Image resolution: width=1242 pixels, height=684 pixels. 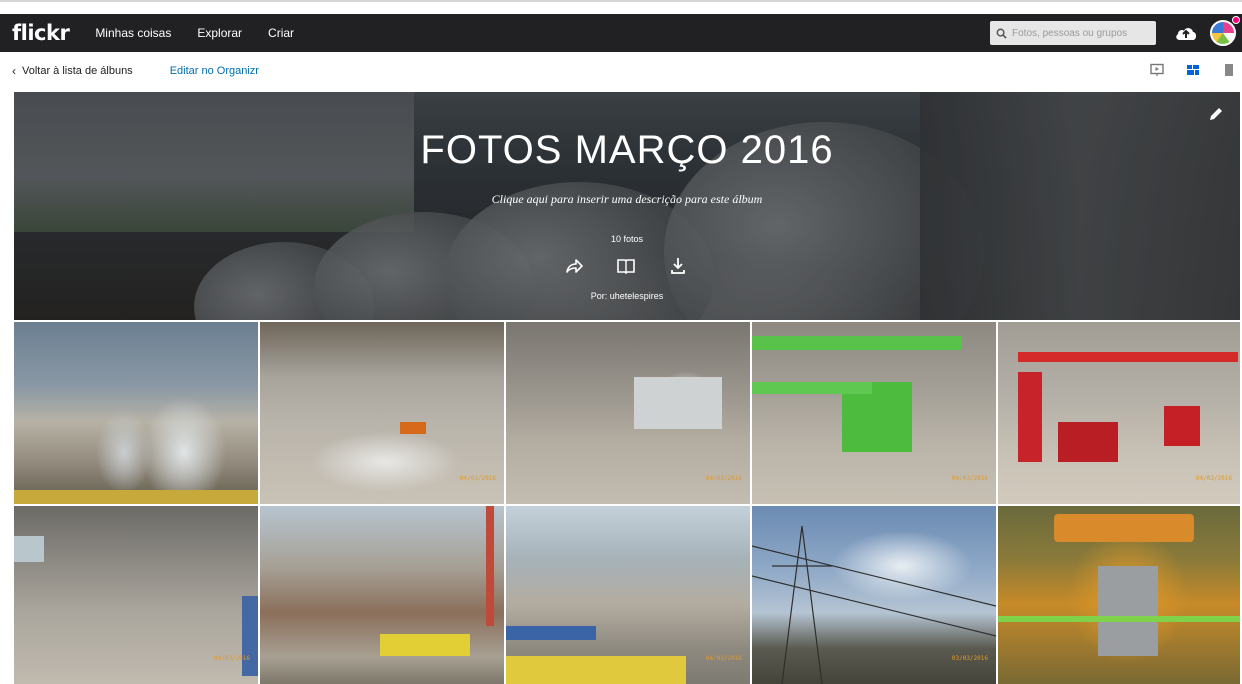 What do you see at coordinates (1193, 70) in the screenshot?
I see `grid-view-icon` at bounding box center [1193, 70].